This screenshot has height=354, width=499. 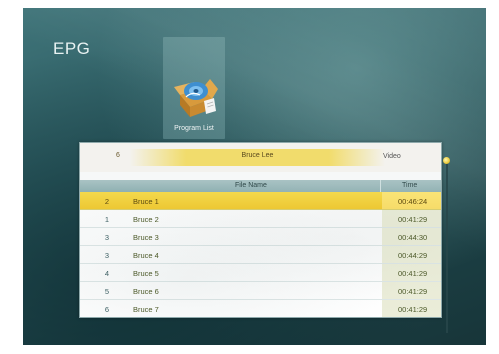 What do you see at coordinates (146, 273) in the screenshot?
I see `file-name: Bruce 5` at bounding box center [146, 273].